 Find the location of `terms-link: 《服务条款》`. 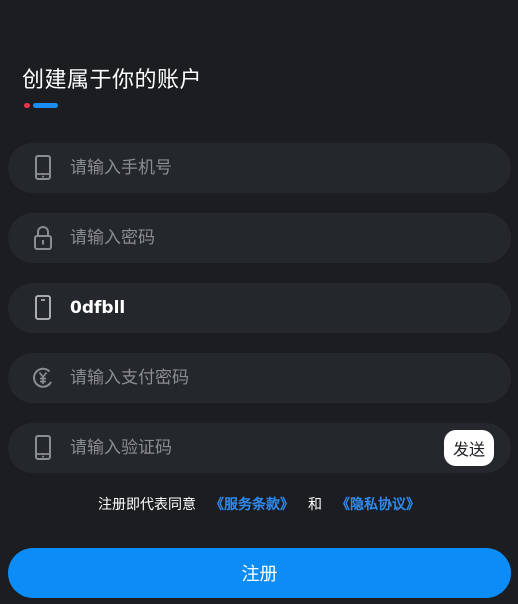

terms-link: 《服务条款》 is located at coordinates (252, 505).